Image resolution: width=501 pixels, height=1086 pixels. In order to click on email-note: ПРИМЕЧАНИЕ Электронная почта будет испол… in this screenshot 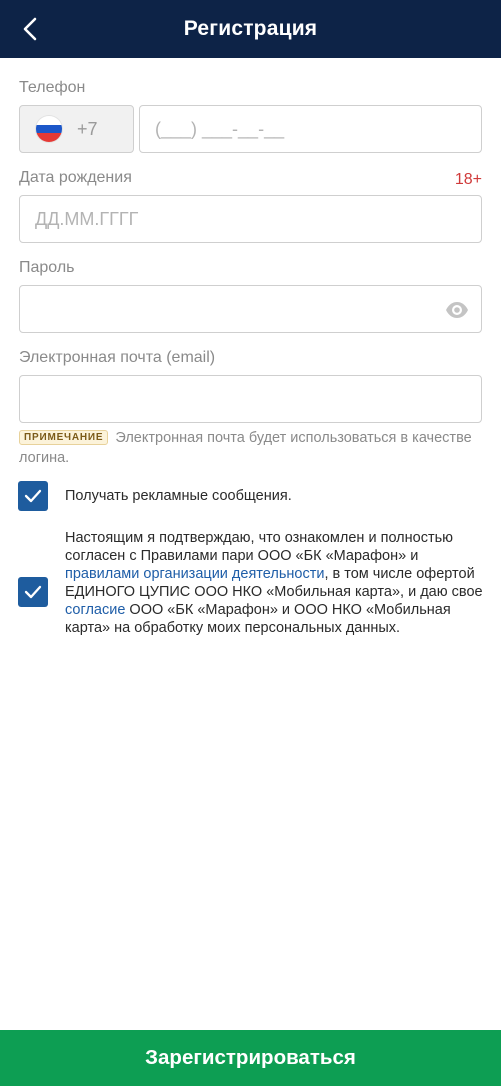, I will do `click(251, 448)`.